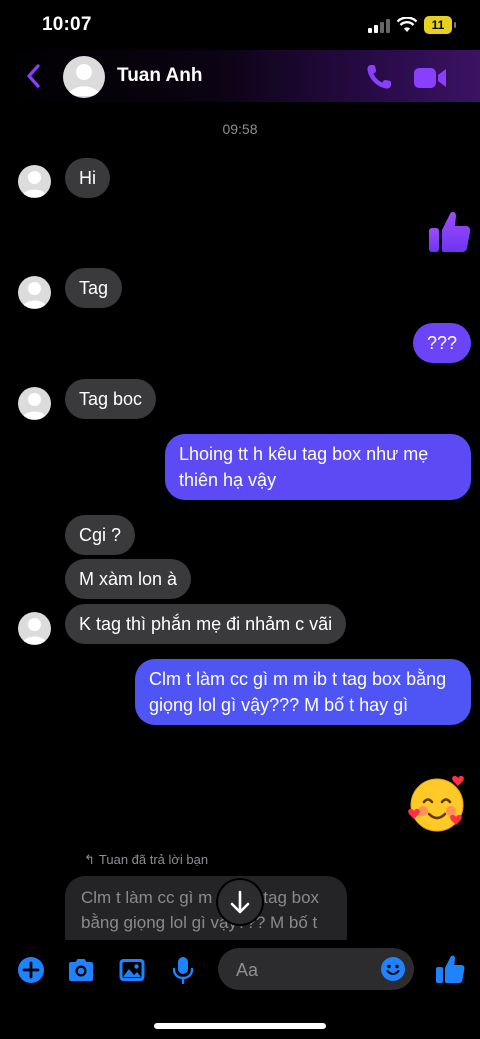  What do you see at coordinates (153, 859) in the screenshot?
I see `reply-note-text: Tuan đã trả lời bạn` at bounding box center [153, 859].